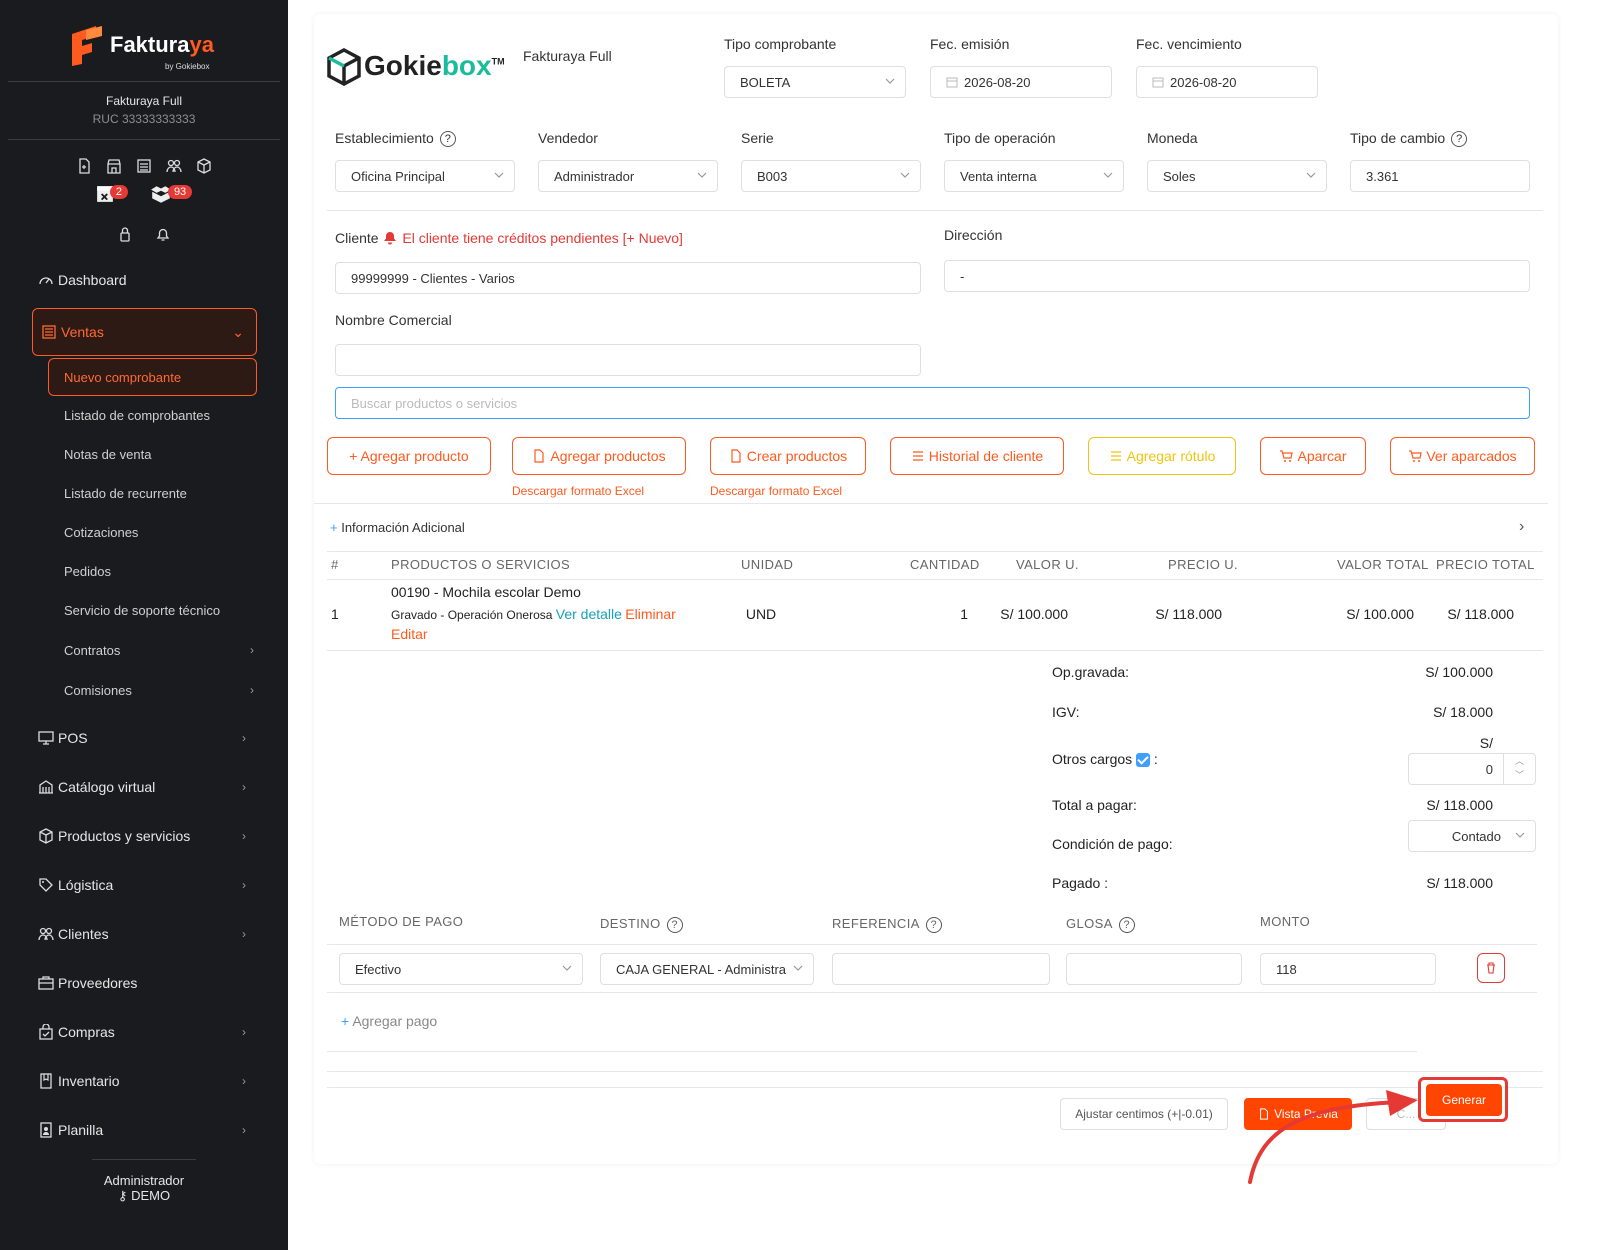 The width and height of the screenshot is (1600, 1250). Describe the element at coordinates (1286, 969) in the screenshot. I see `input-value: 118` at that location.